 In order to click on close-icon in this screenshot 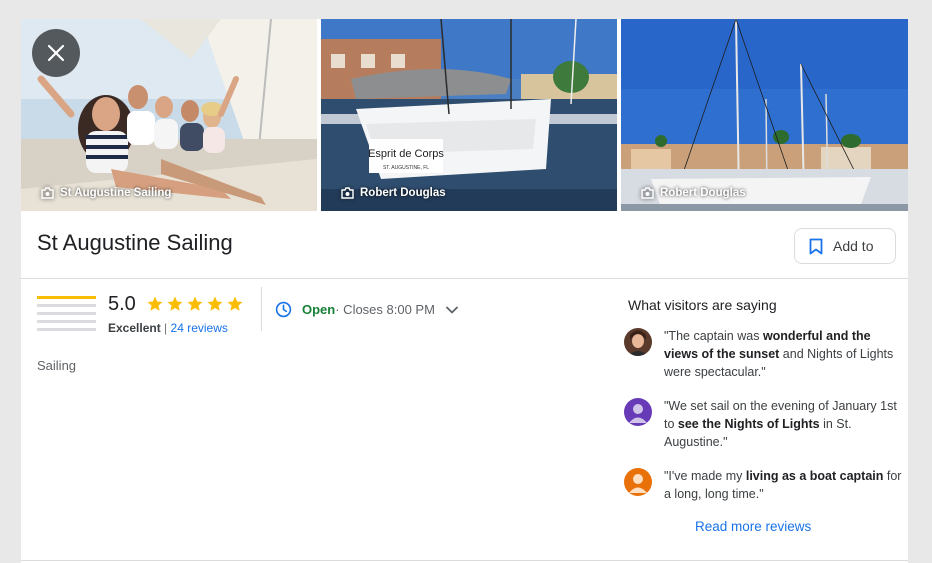, I will do `click(56, 53)`.